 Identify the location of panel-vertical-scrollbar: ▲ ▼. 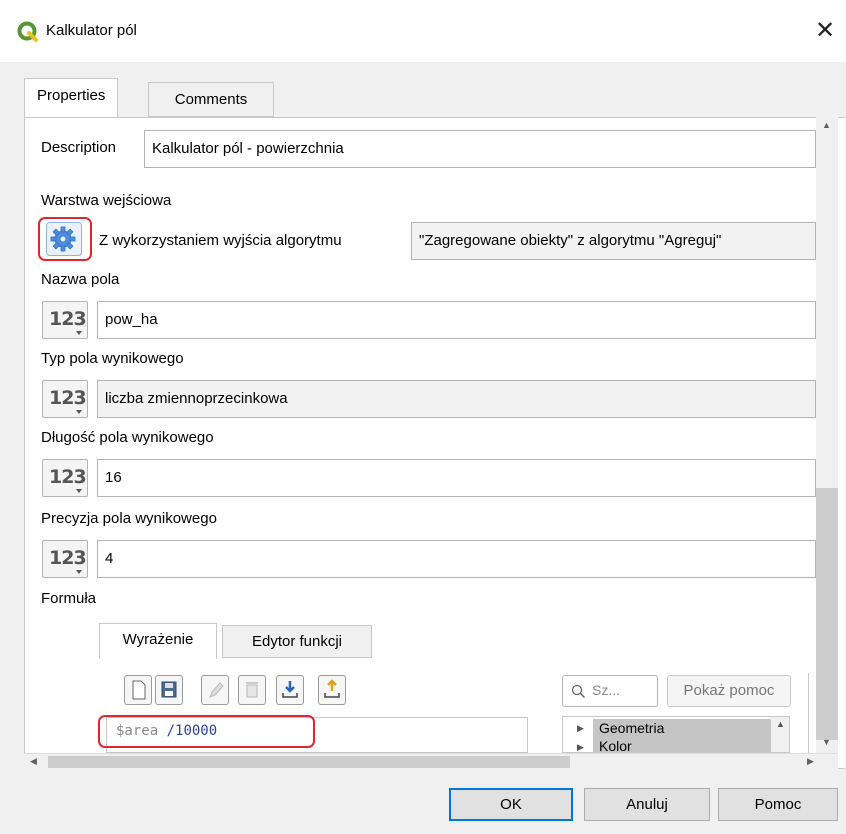
(827, 443).